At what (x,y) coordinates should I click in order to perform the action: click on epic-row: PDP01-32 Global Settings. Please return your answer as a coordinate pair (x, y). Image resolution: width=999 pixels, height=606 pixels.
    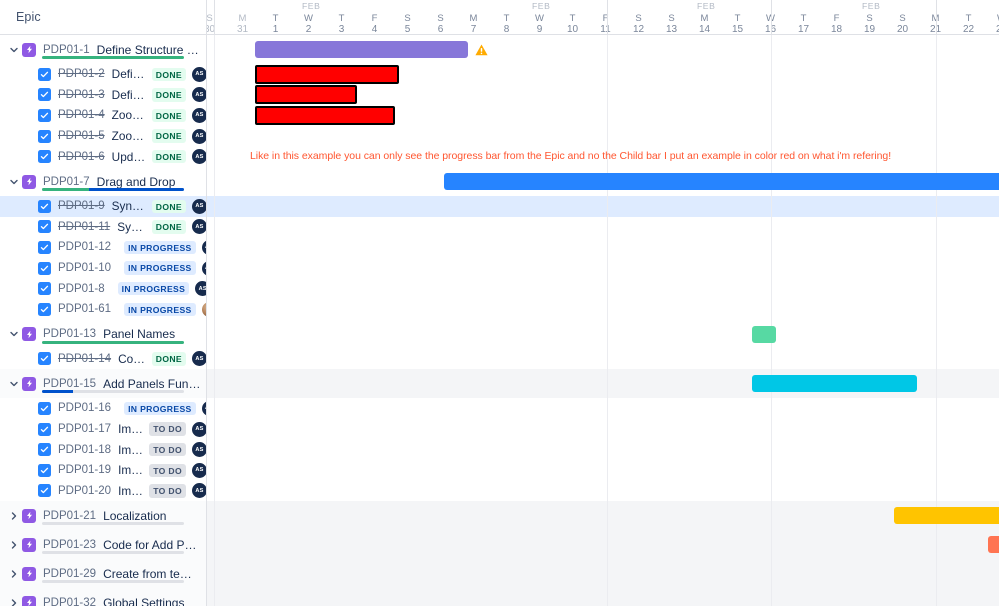
    Looking at the image, I should click on (103, 597).